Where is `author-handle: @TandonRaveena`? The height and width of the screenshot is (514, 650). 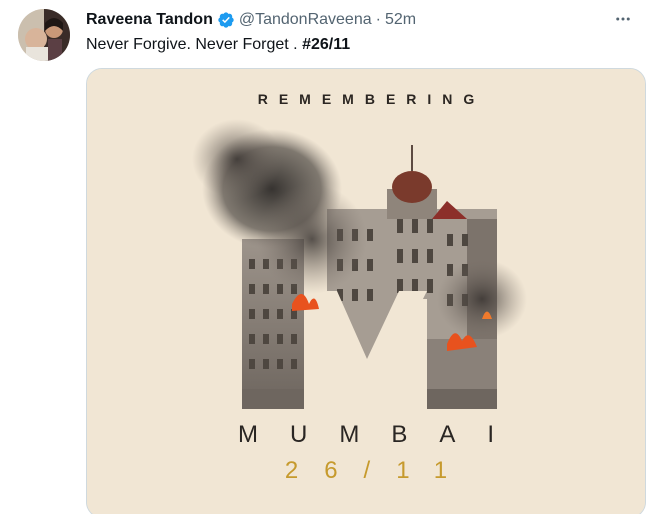
author-handle: @TandonRaveena is located at coordinates (305, 20).